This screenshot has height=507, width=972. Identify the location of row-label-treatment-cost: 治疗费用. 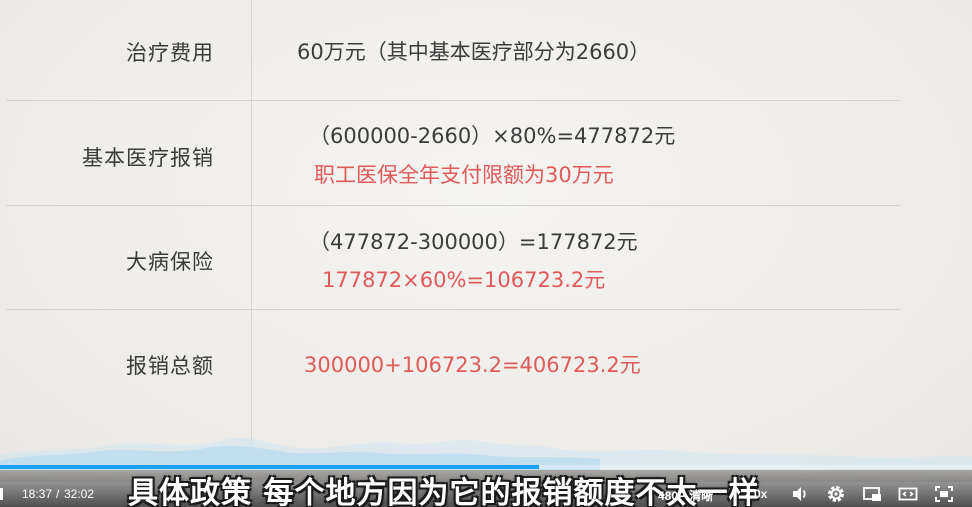
(170, 53).